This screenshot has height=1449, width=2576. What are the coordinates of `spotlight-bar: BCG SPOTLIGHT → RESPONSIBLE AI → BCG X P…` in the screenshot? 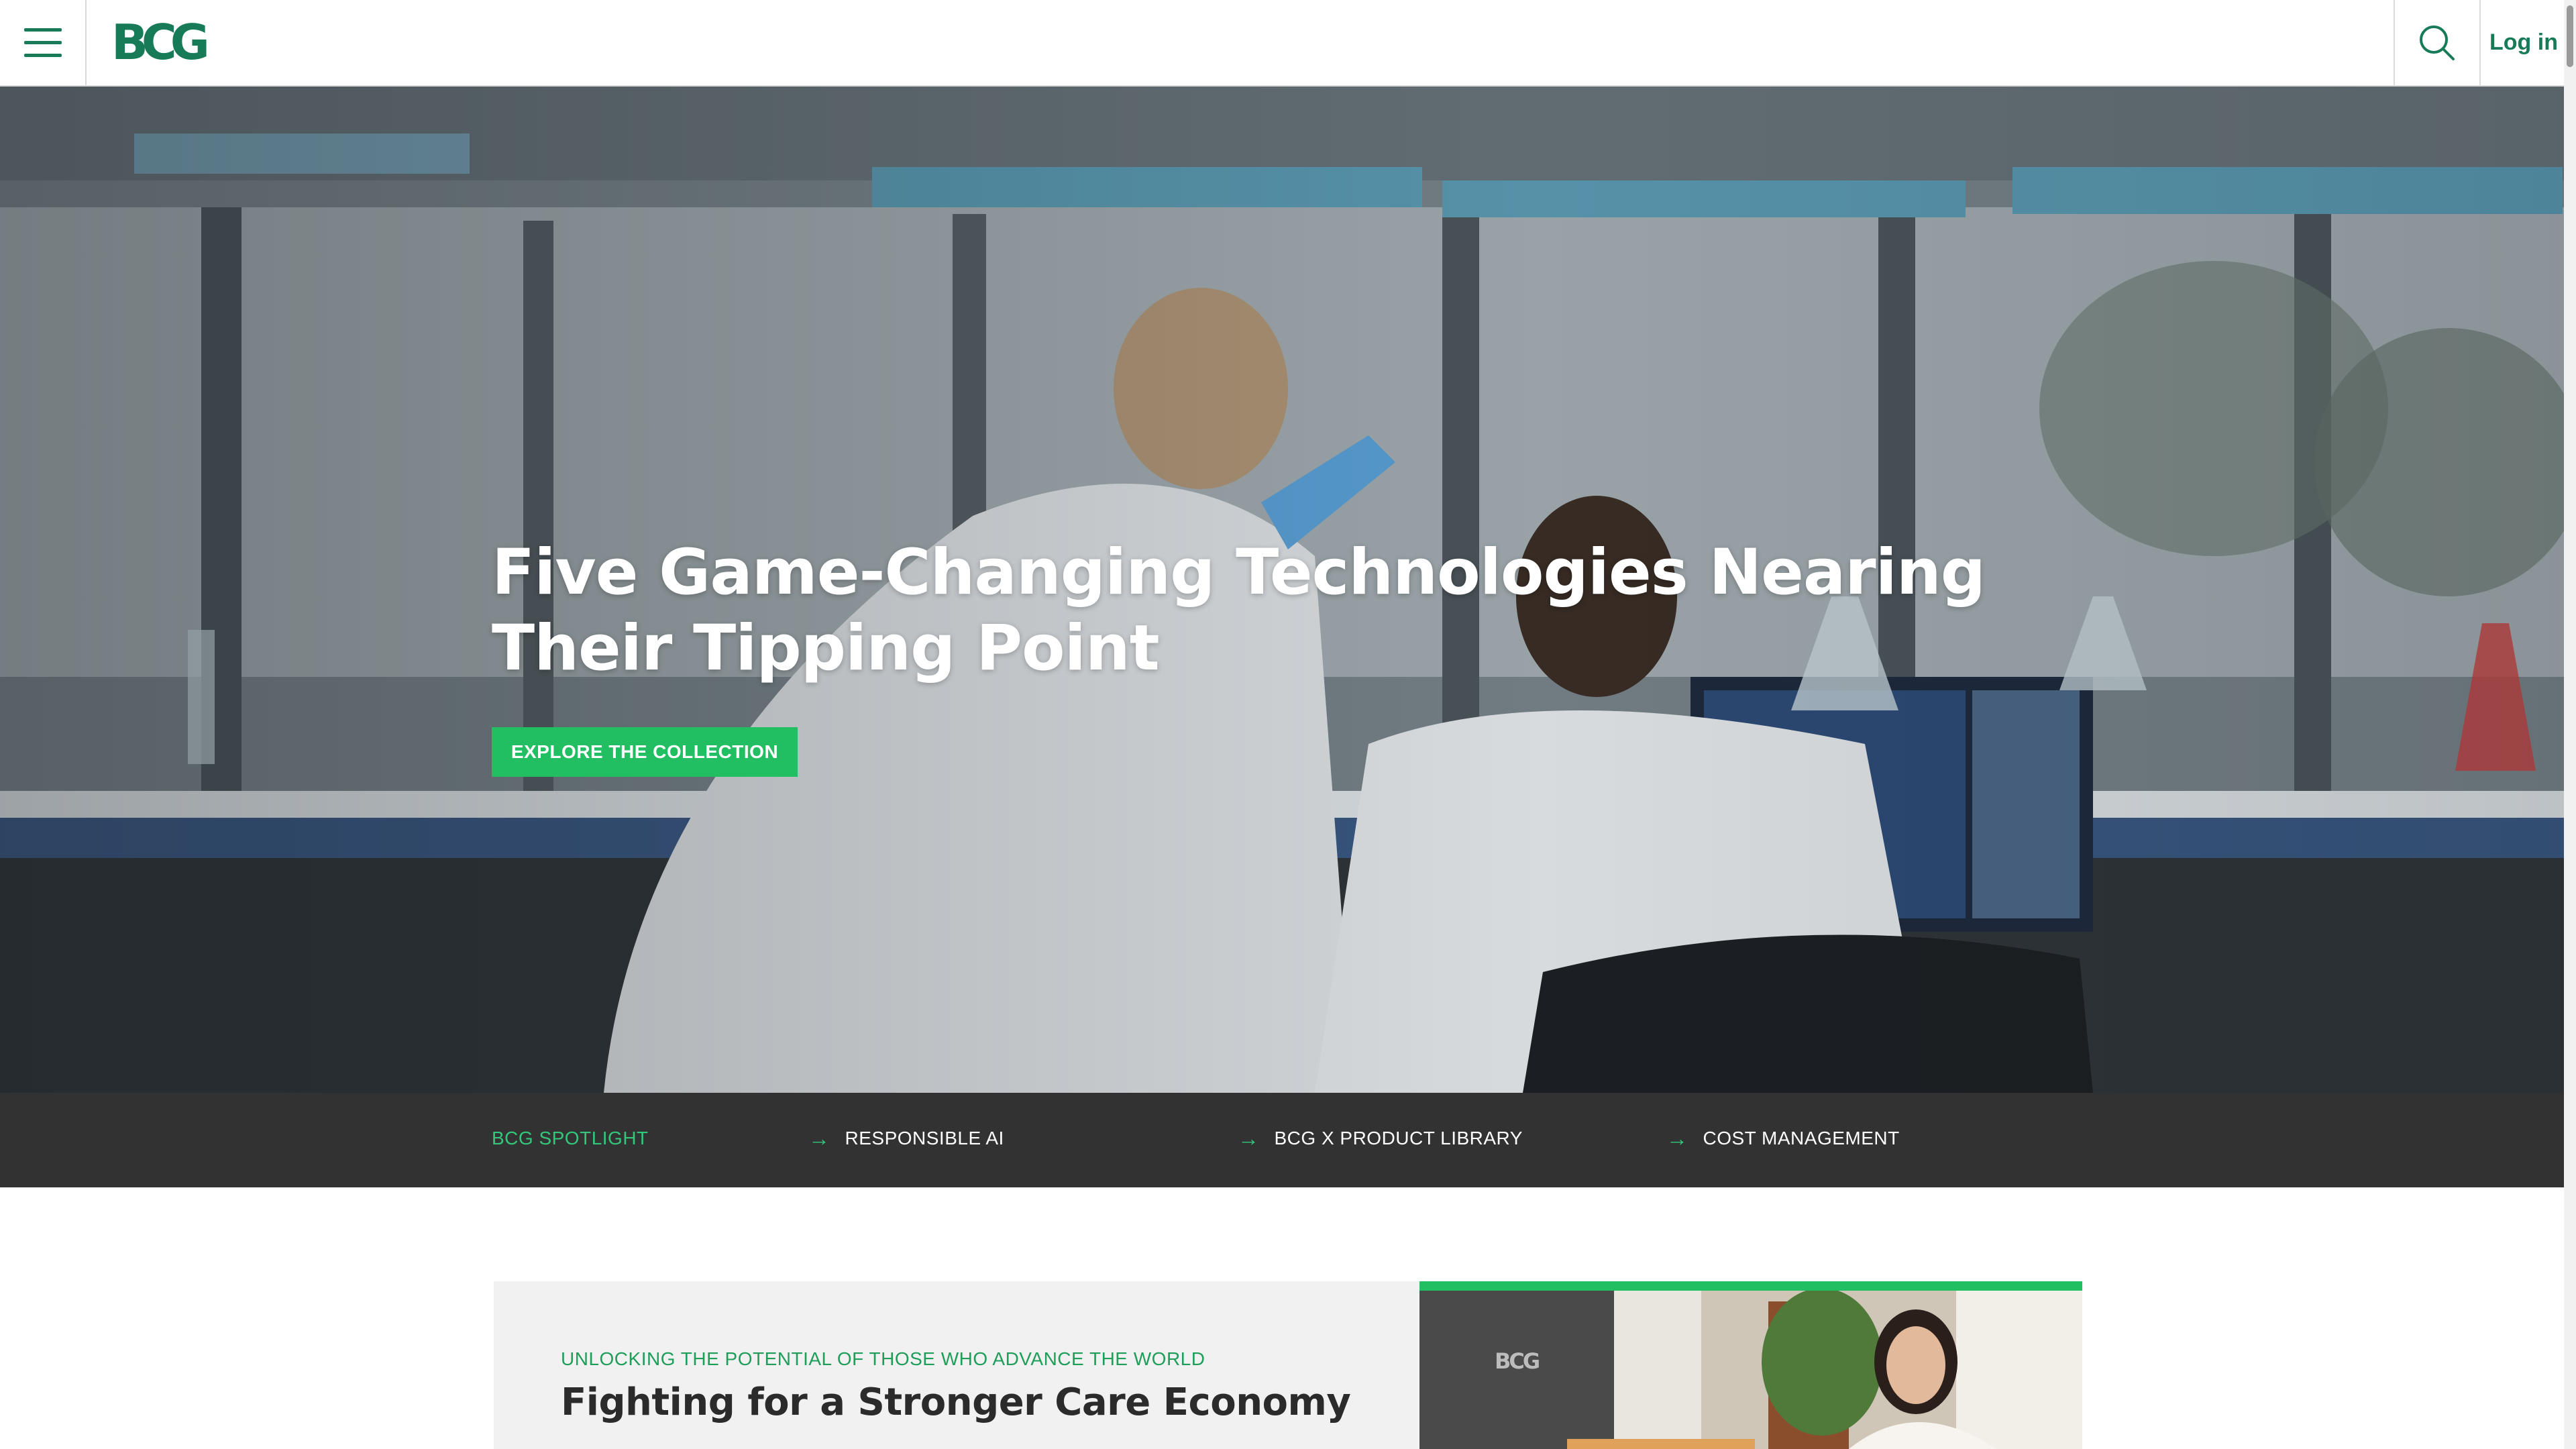 It's located at (1282, 1140).